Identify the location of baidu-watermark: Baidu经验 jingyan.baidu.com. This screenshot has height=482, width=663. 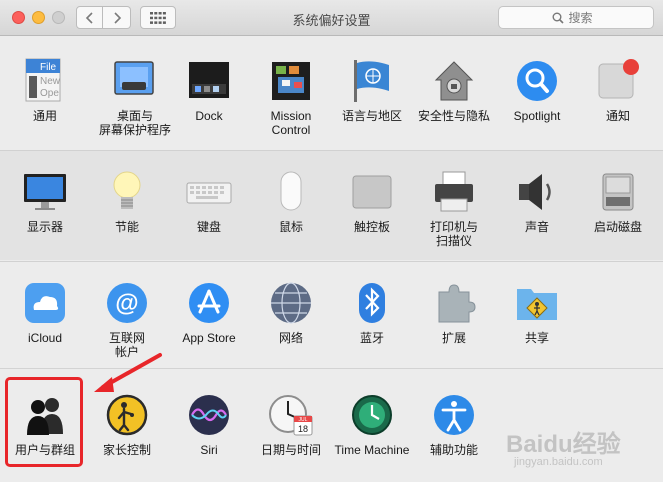
(563, 449).